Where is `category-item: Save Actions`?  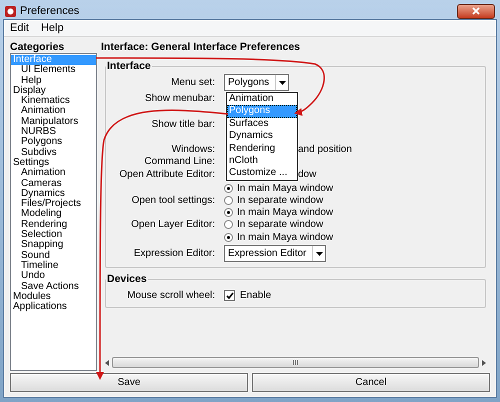
category-item: Save Actions is located at coordinates (53, 287).